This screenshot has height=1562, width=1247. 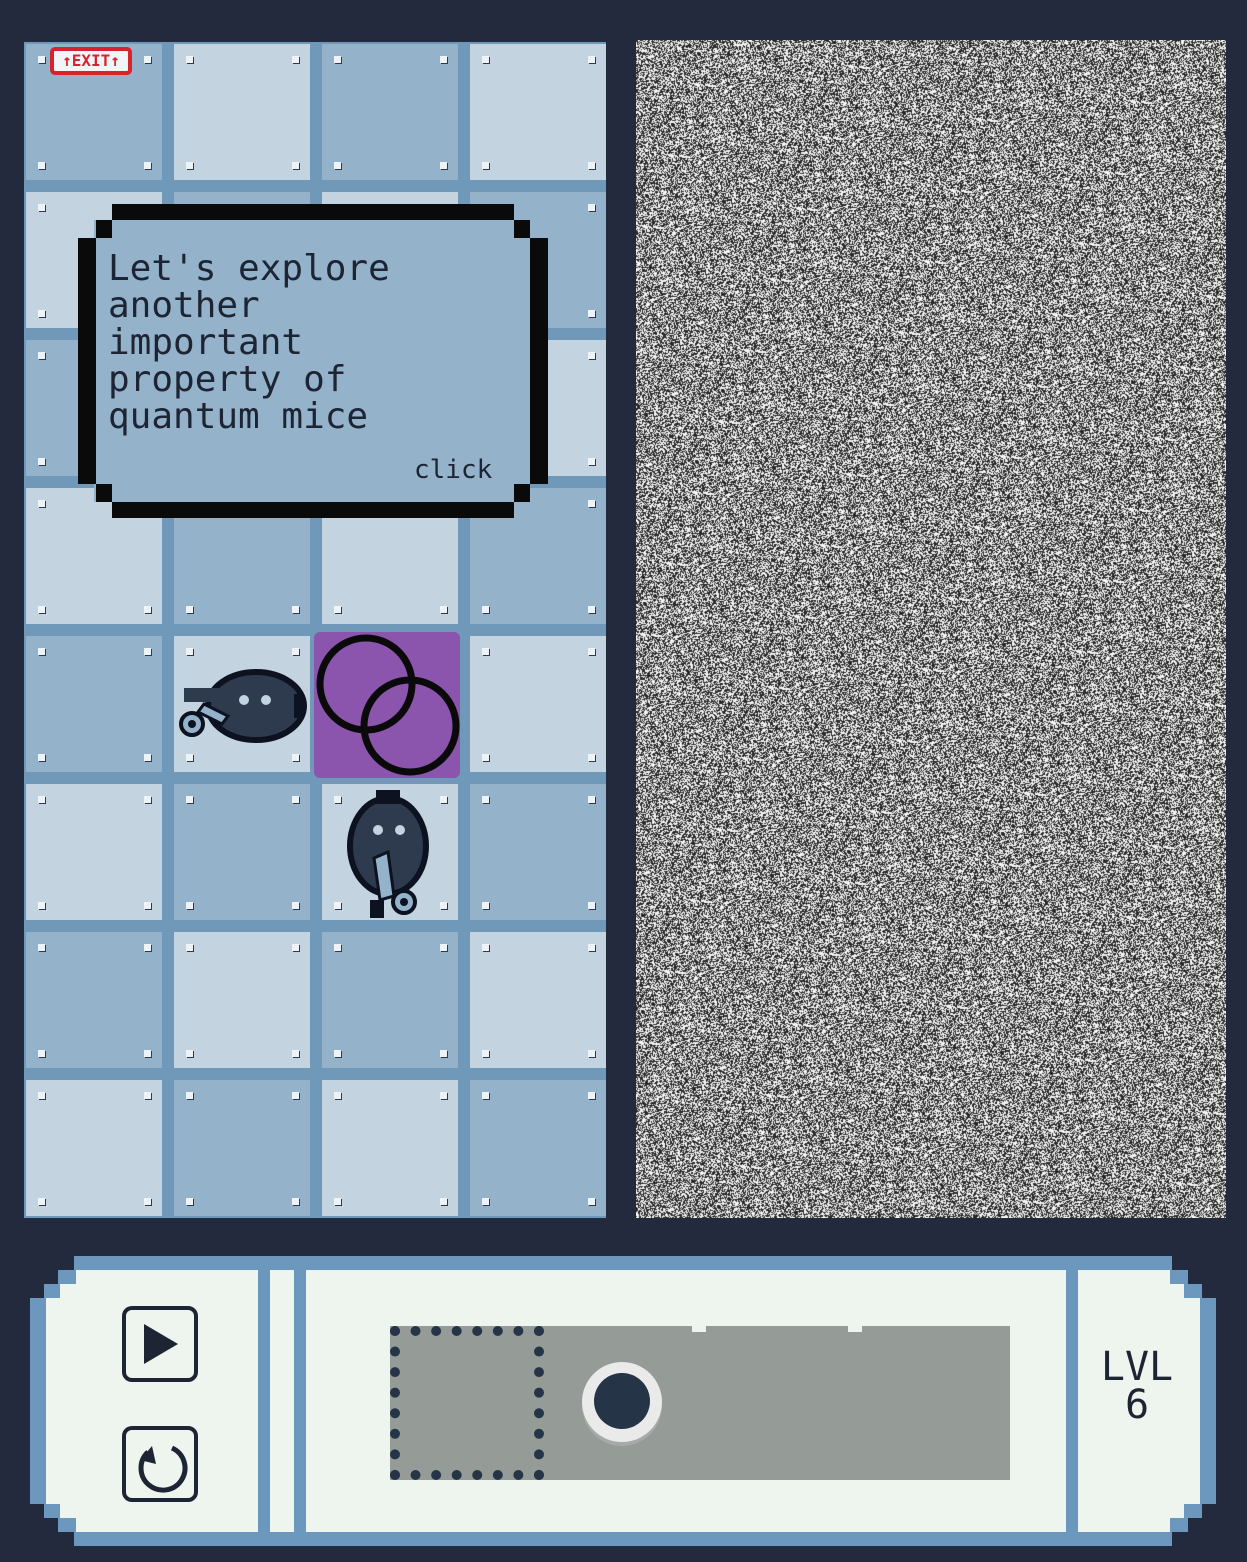 What do you see at coordinates (855, 1329) in the screenshot?
I see `timeline-divider` at bounding box center [855, 1329].